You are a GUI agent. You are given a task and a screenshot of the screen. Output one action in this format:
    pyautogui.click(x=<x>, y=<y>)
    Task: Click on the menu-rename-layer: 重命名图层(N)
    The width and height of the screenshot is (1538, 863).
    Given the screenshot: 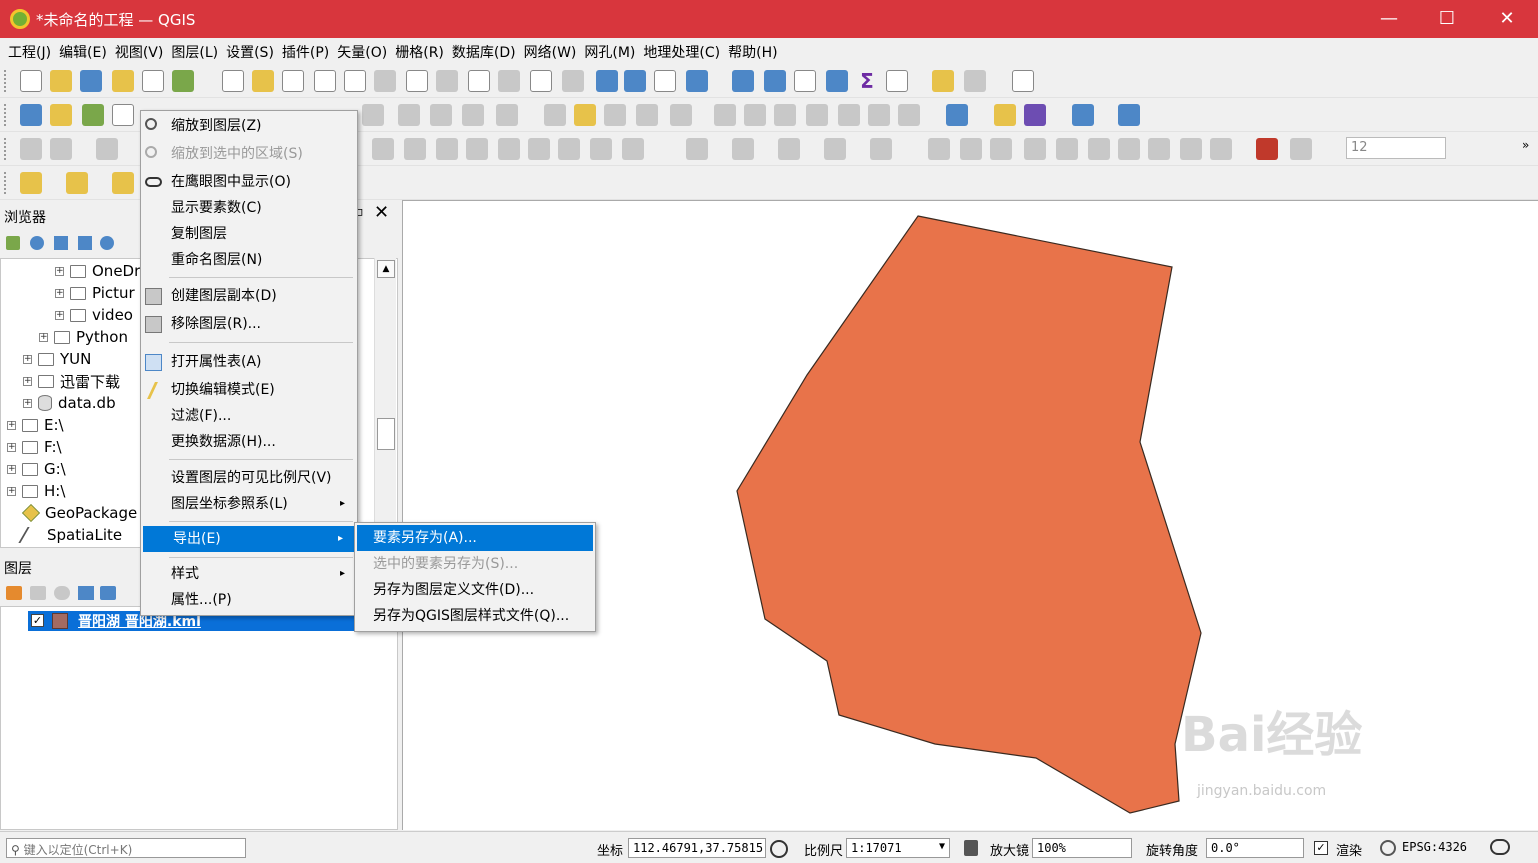 What is the action you would take?
    pyautogui.click(x=249, y=260)
    